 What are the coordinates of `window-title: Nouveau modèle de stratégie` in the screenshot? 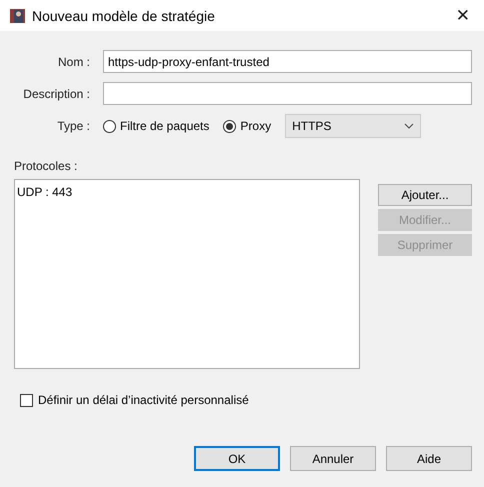 It's located at (124, 16).